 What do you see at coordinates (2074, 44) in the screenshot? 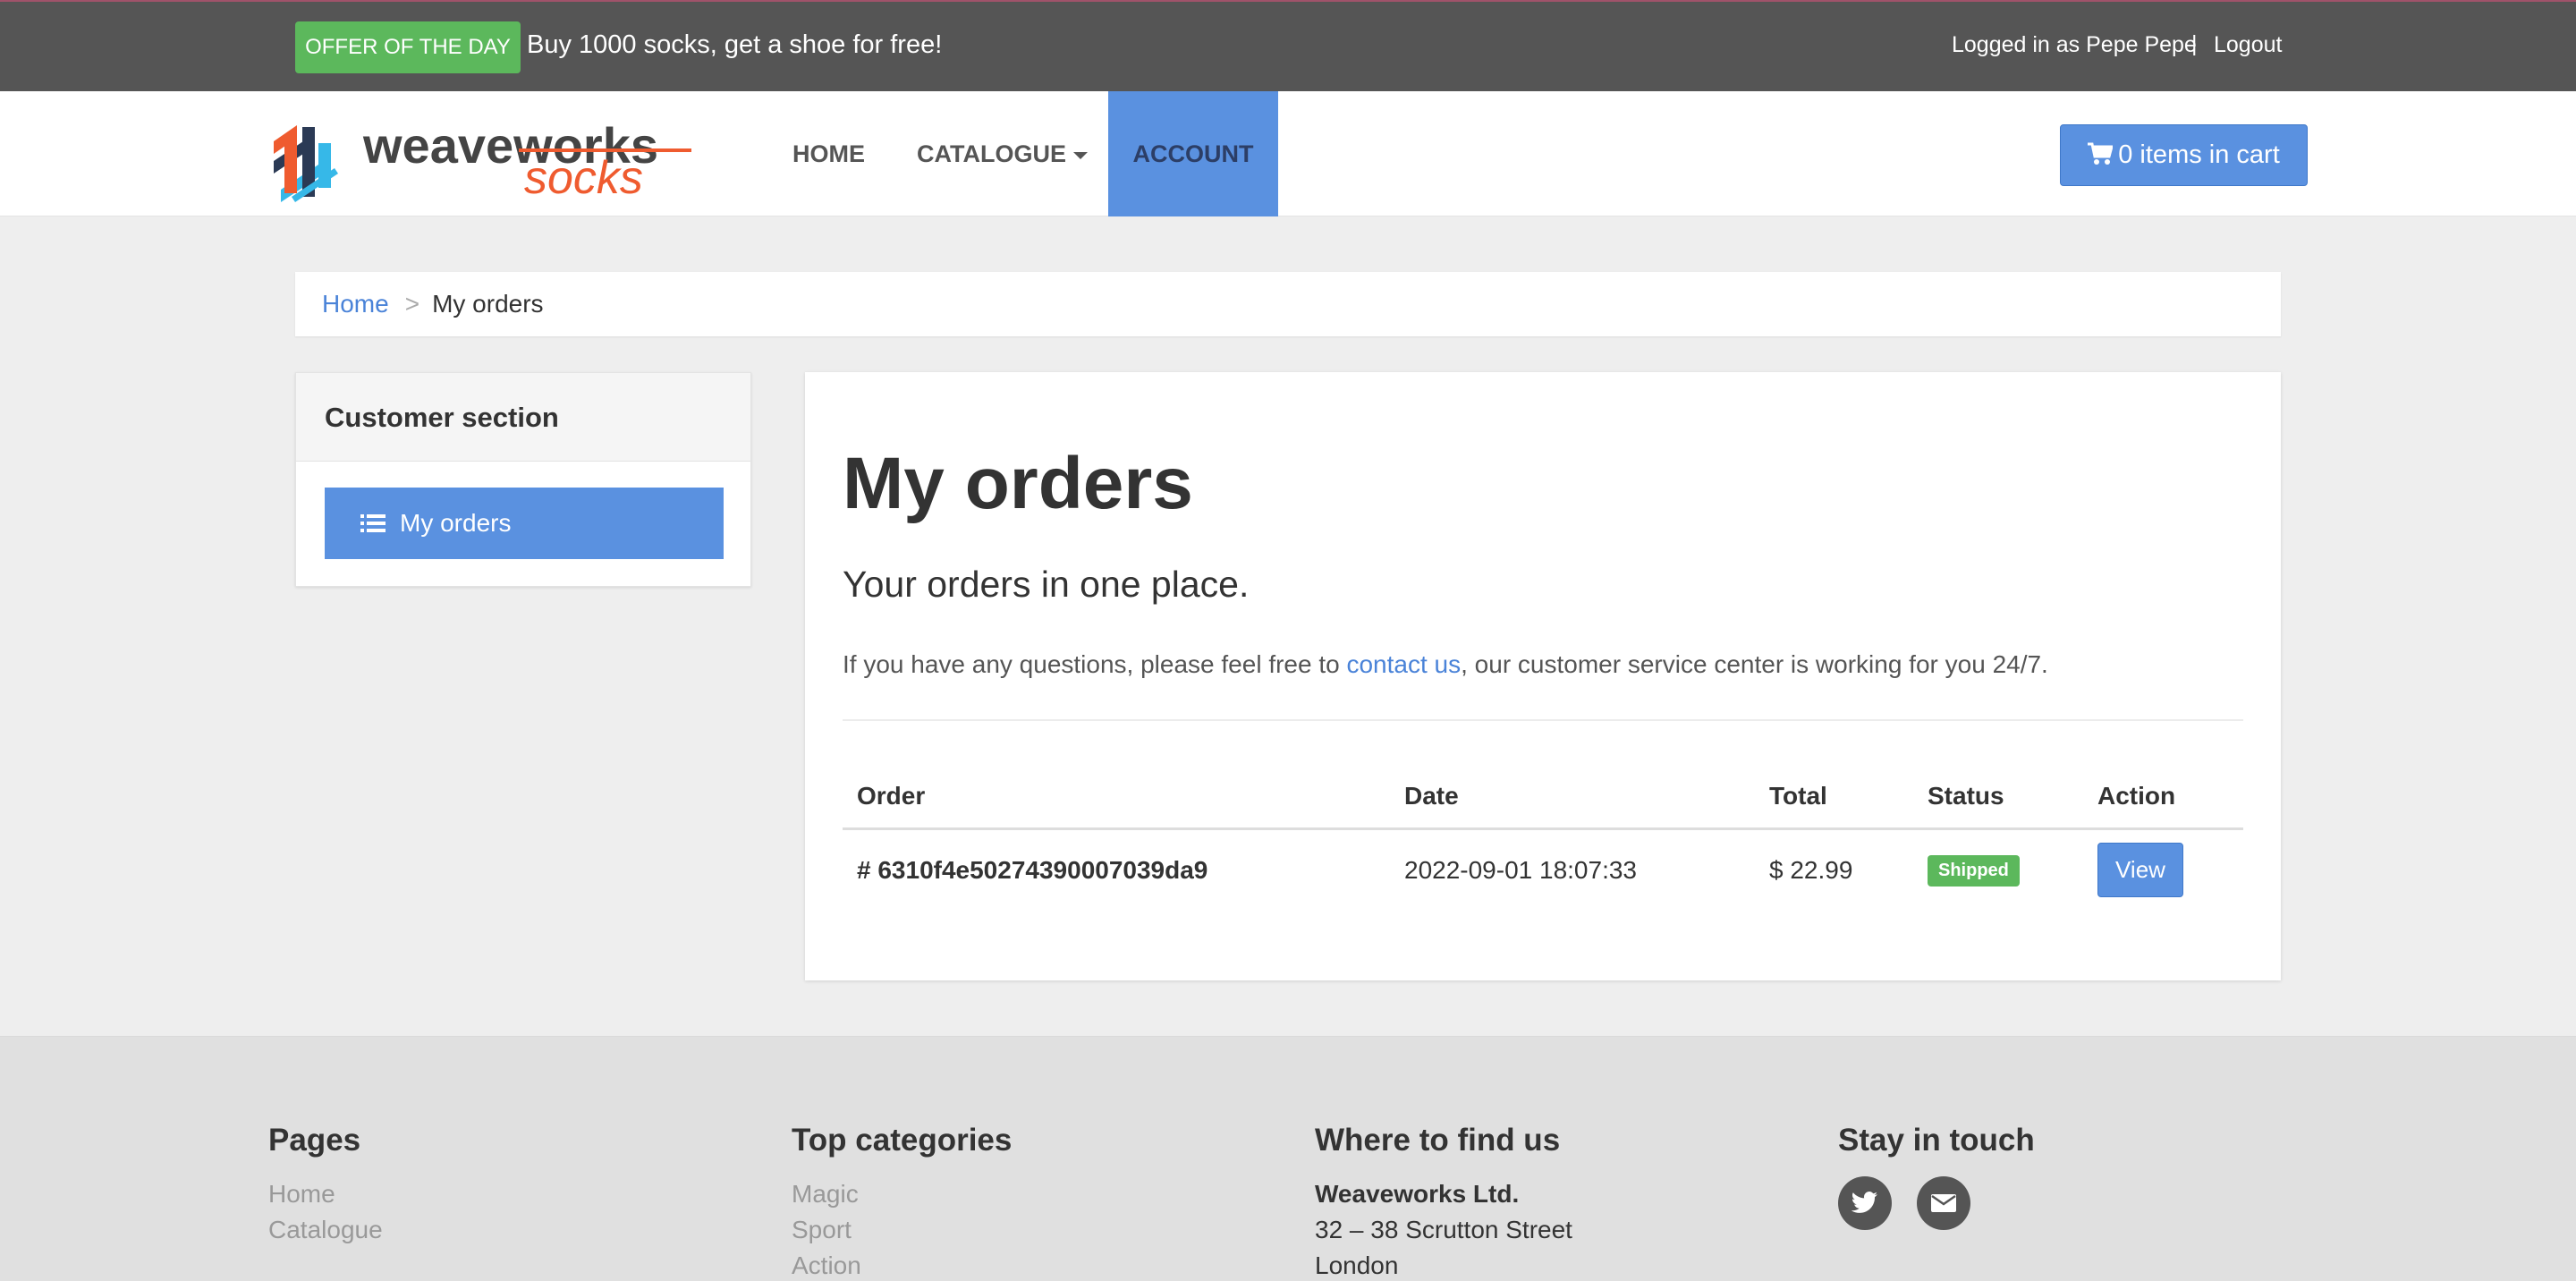
I see `logged-in-text: Logged in as Pepe Pepe` at bounding box center [2074, 44].